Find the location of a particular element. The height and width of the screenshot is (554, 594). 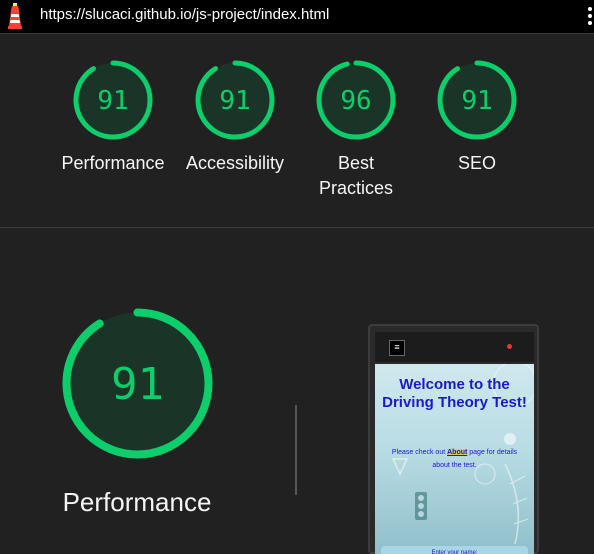

about-link: About is located at coordinates (457, 452).